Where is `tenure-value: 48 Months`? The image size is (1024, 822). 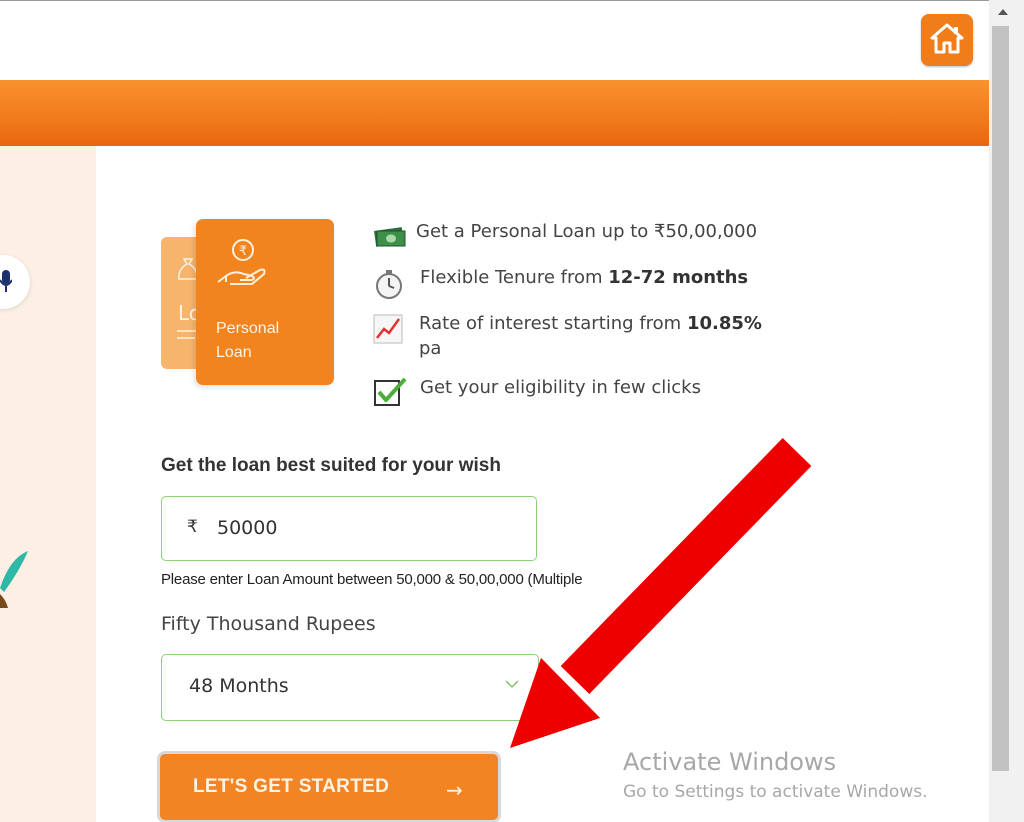 tenure-value: 48 Months is located at coordinates (239, 686).